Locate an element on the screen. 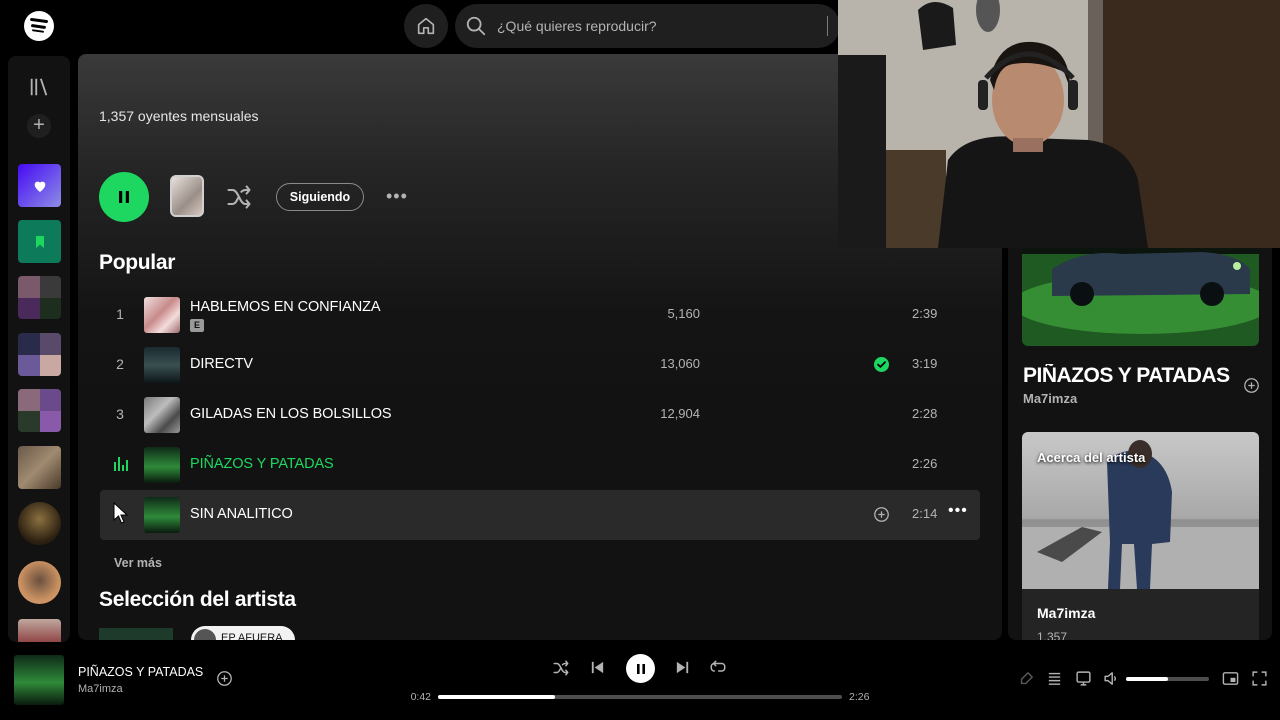  track-row-playing: PIÑAZOS Y PATADAS 2:26 is located at coordinates (540, 465).